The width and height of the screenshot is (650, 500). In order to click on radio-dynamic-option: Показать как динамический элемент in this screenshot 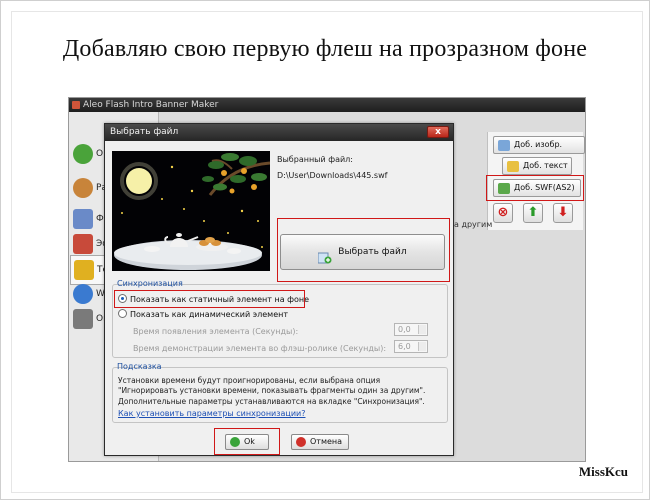, I will do `click(203, 314)`.